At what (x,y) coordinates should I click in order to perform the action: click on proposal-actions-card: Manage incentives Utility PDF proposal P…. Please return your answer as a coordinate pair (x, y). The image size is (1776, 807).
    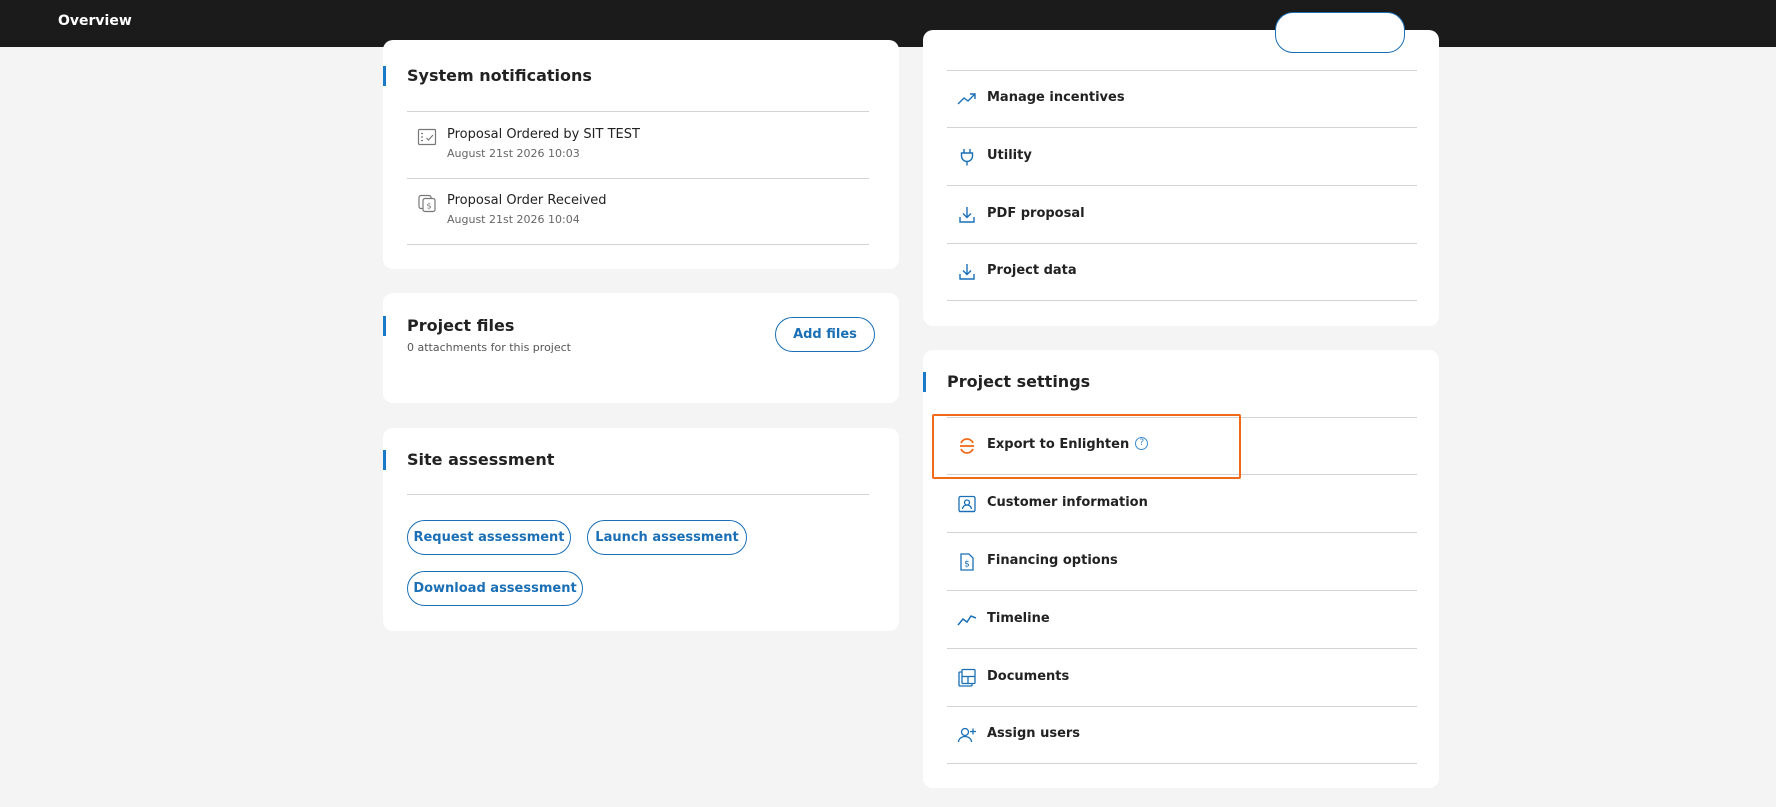
    Looking at the image, I should click on (1181, 169).